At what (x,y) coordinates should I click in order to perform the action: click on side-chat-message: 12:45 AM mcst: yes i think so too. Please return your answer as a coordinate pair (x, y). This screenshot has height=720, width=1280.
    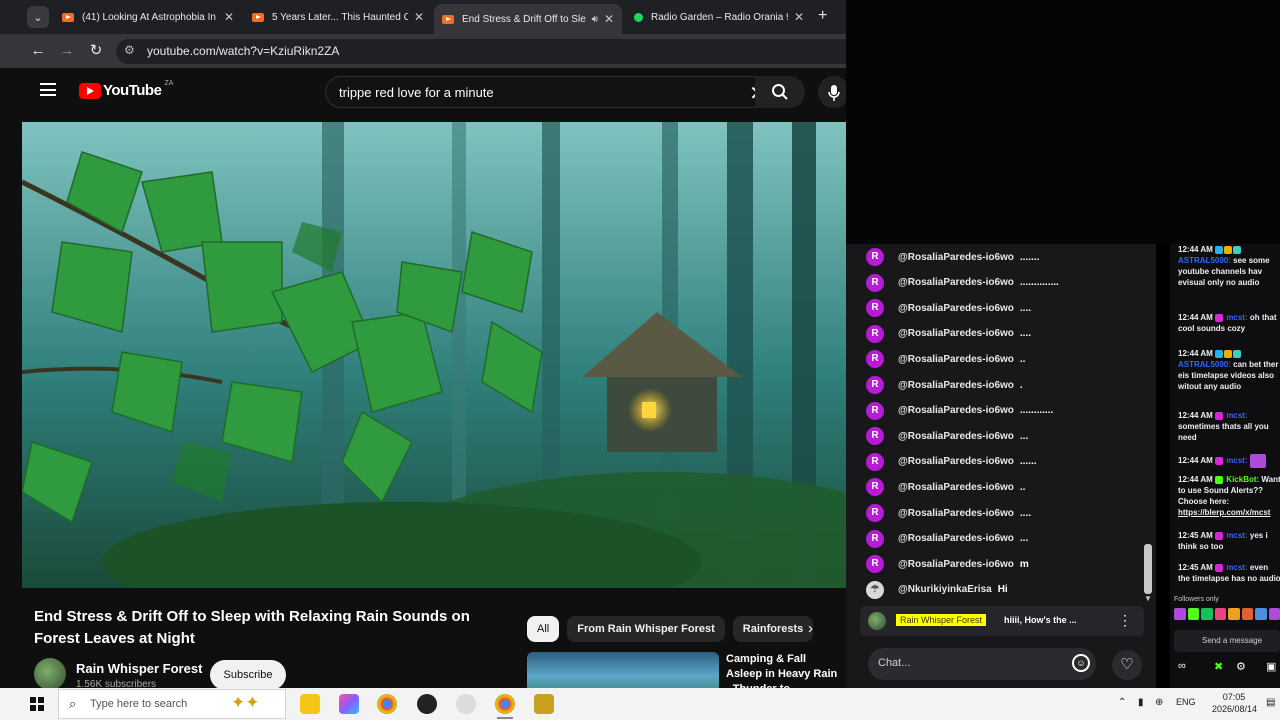
    Looking at the image, I should click on (1229, 541).